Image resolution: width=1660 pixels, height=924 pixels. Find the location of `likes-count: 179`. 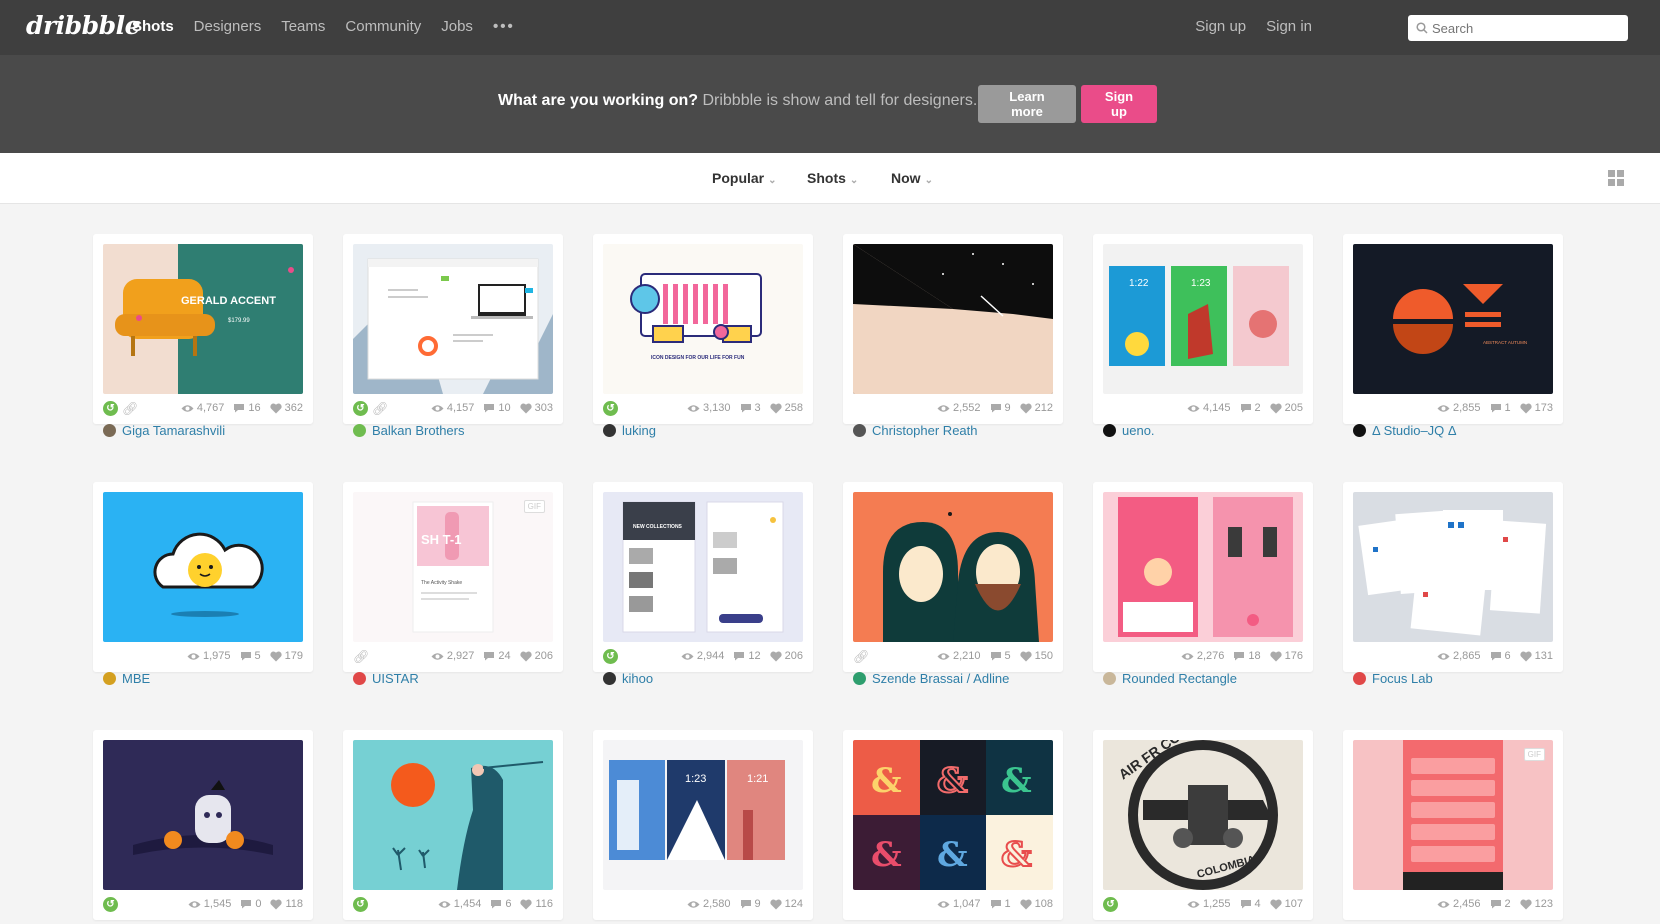

likes-count: 179 is located at coordinates (293, 656).